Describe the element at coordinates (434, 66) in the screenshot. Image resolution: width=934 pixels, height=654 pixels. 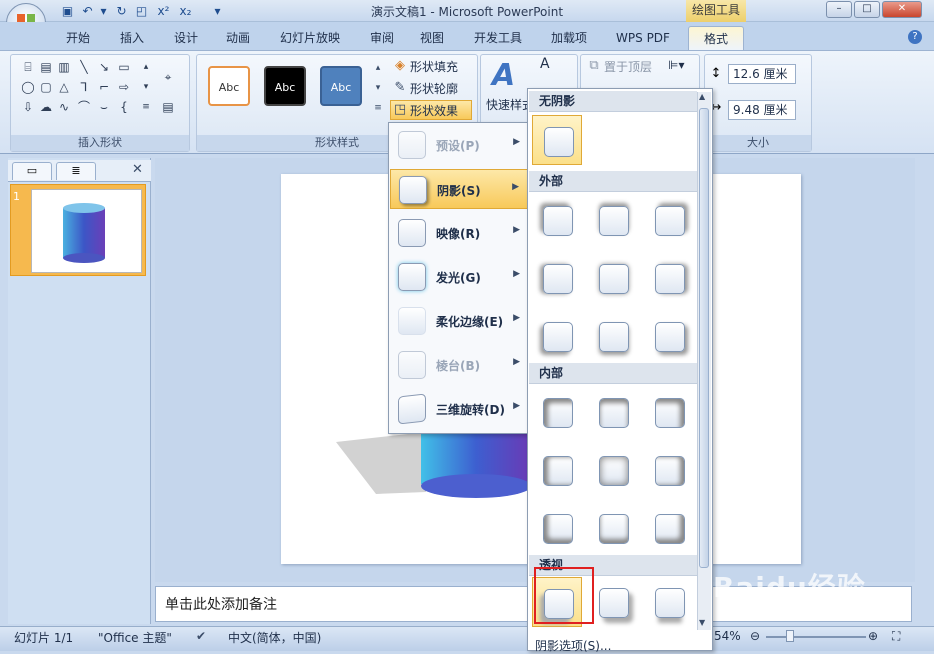
I see `shape-fill-button: 形状填充` at that location.